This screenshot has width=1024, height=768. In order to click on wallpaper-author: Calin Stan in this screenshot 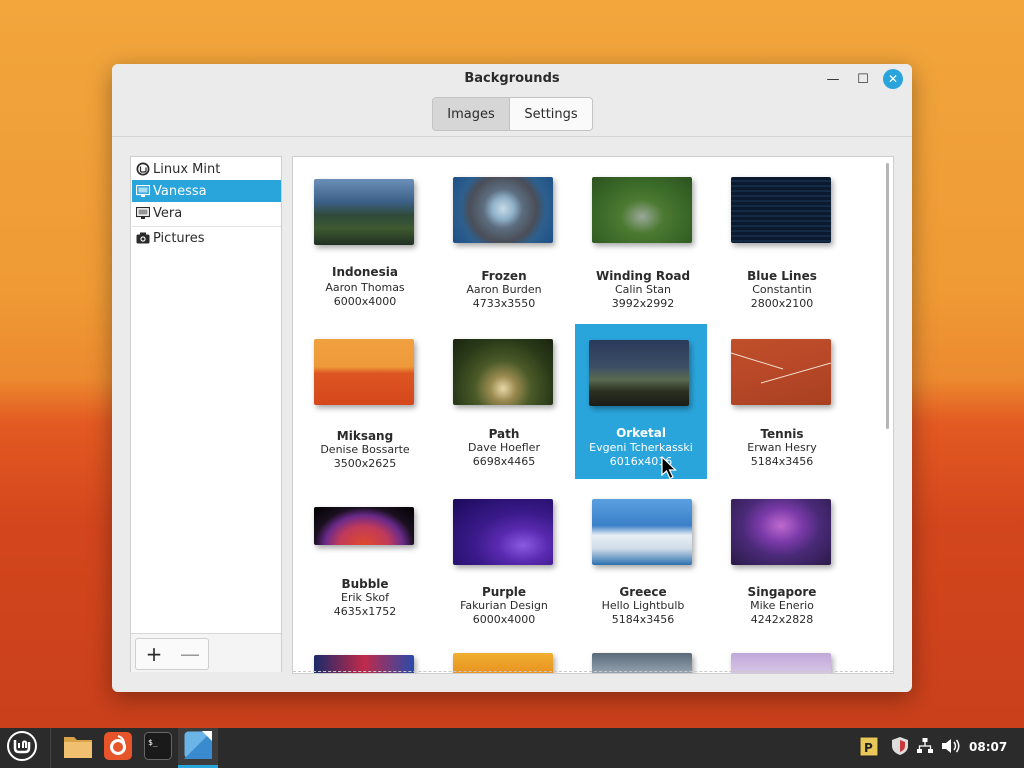, I will do `click(642, 289)`.